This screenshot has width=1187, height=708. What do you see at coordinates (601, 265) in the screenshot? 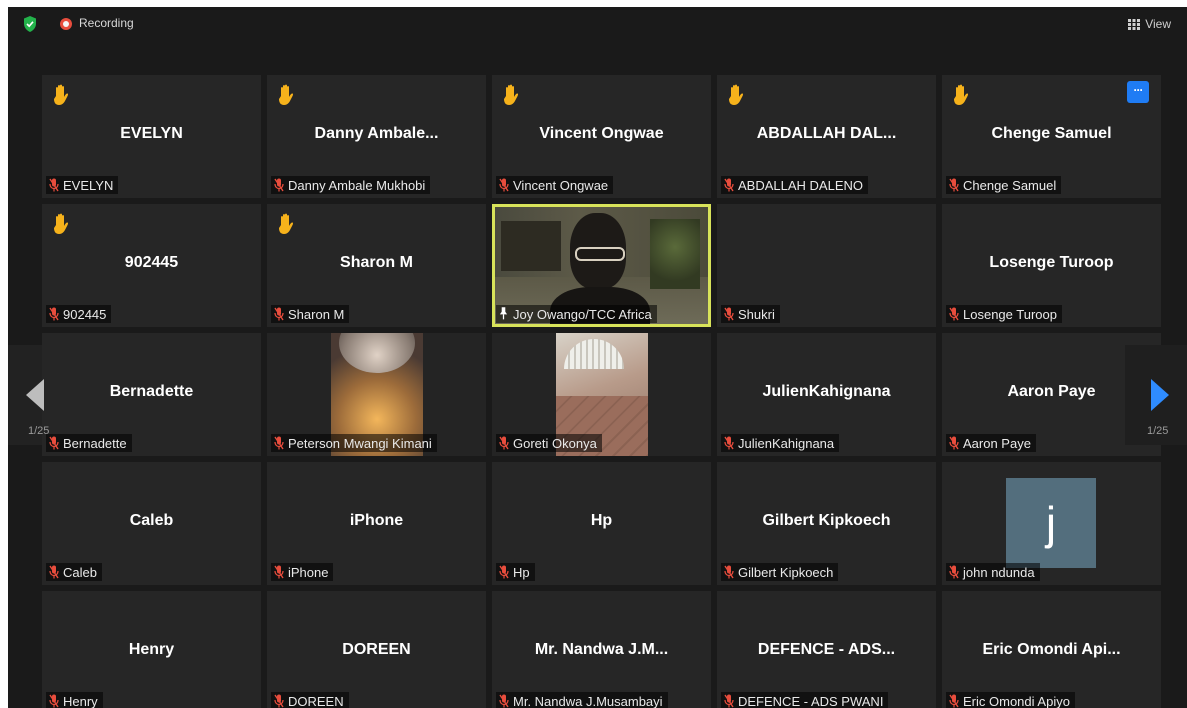
I see `participant-tile: Joy Owango/TCC Africa` at bounding box center [601, 265].